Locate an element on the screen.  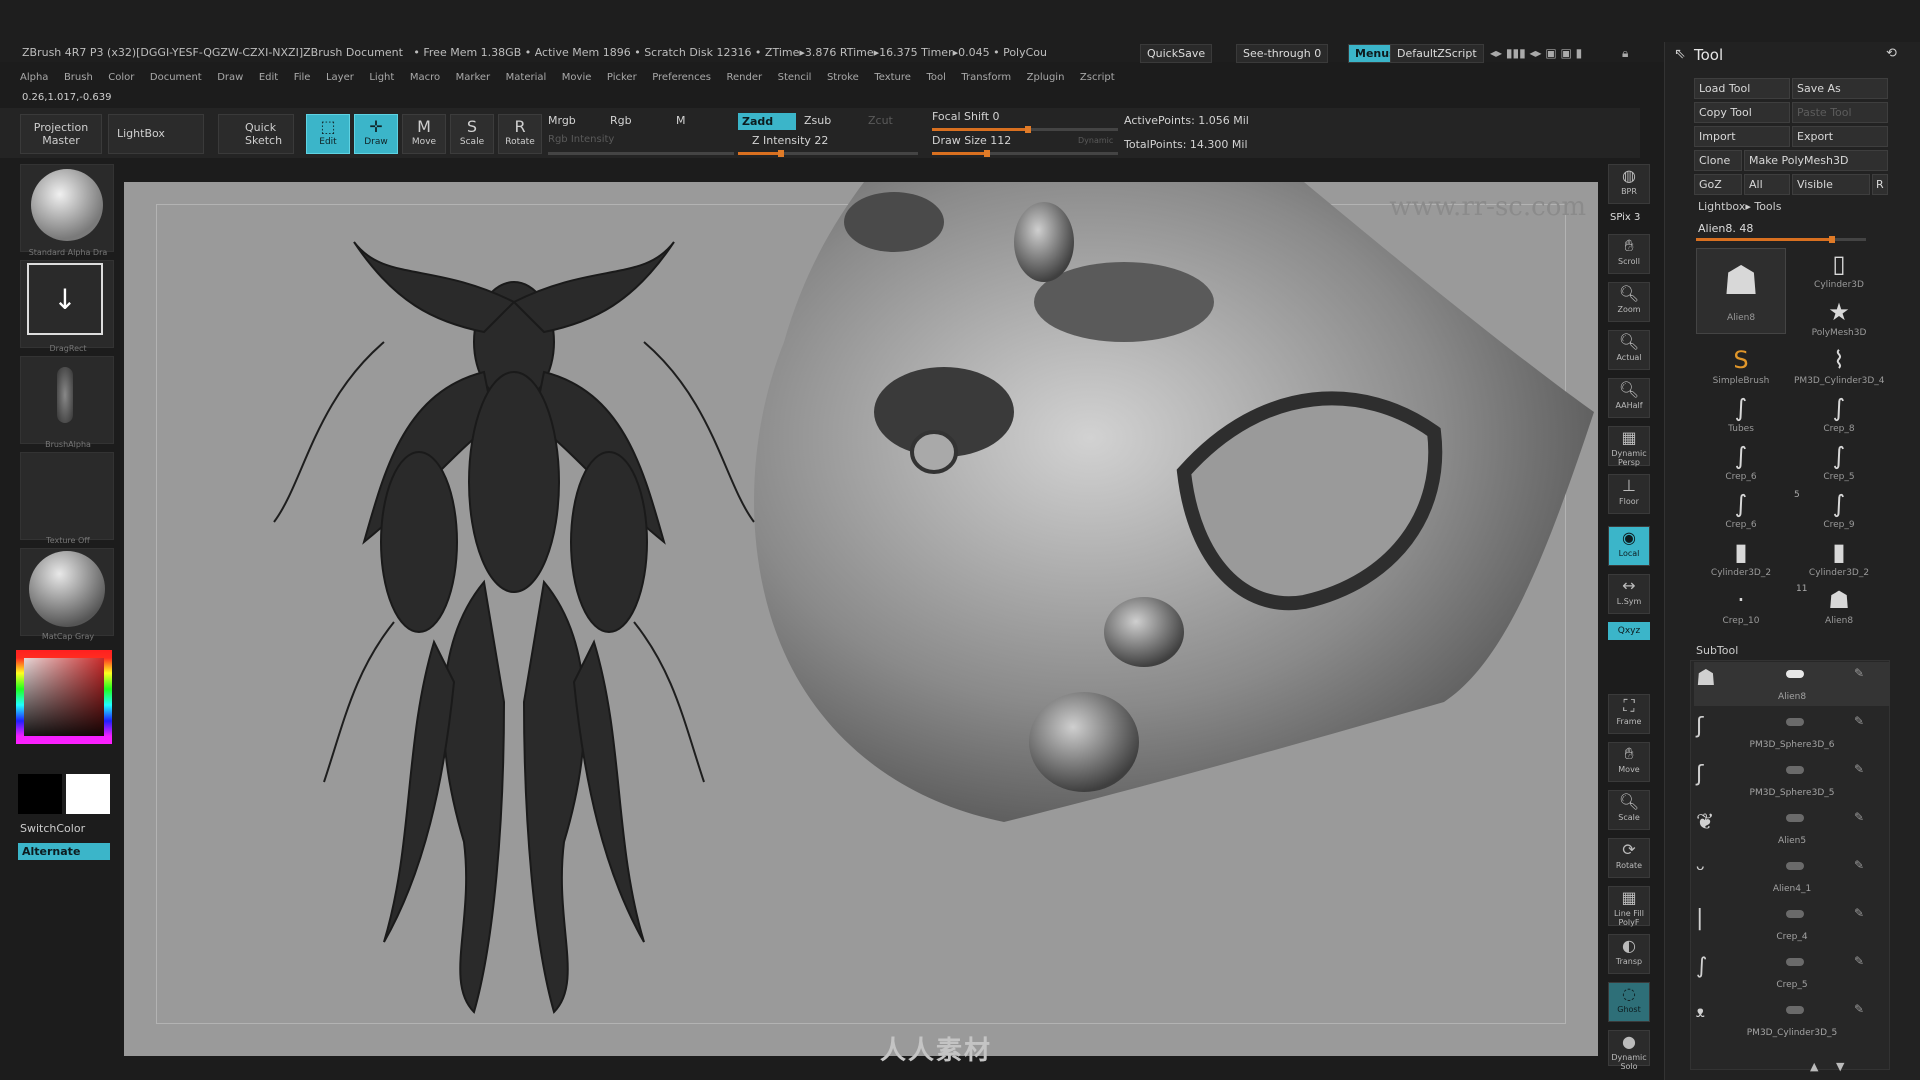
menu-stroke: Stroke is located at coordinates (843, 77).